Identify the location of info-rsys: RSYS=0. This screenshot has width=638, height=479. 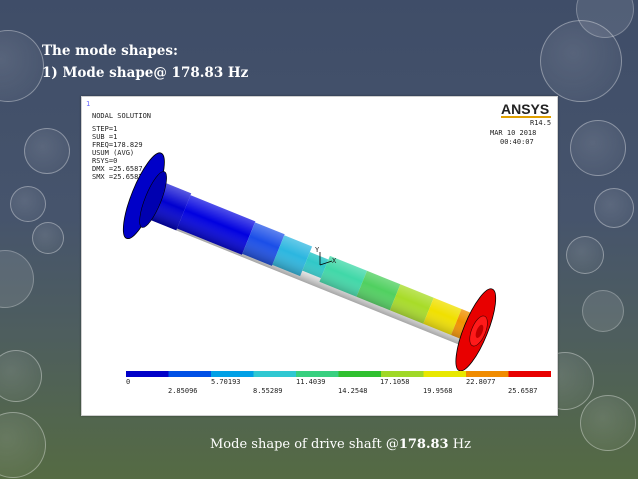
(104, 161).